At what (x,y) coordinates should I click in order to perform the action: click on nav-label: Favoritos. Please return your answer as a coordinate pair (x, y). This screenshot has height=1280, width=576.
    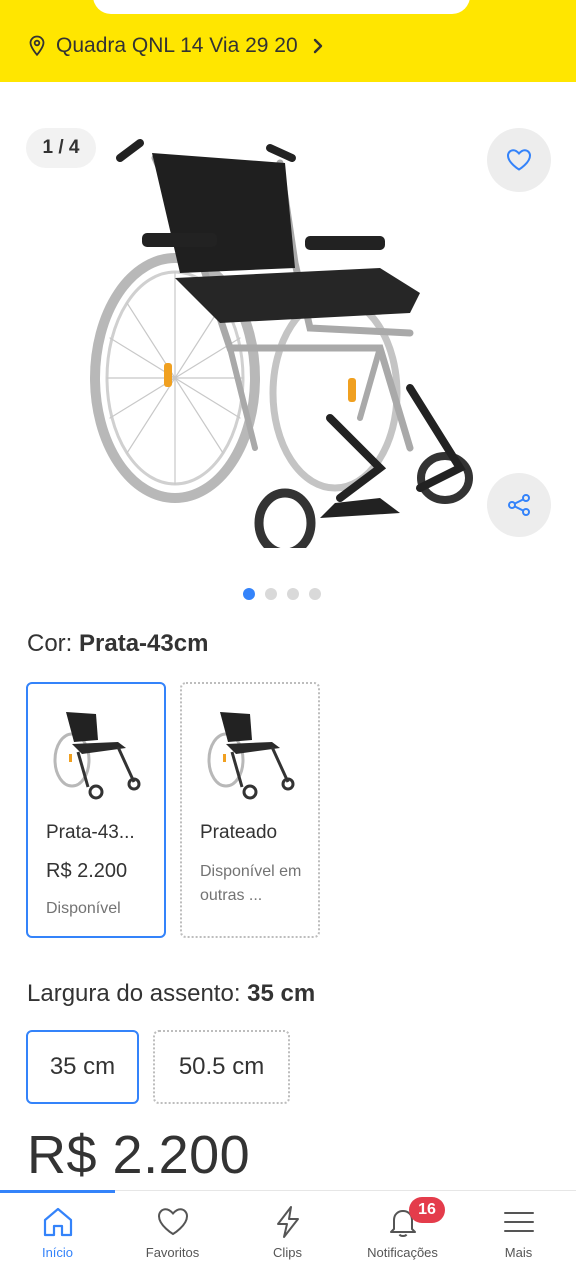
    Looking at the image, I should click on (172, 1252).